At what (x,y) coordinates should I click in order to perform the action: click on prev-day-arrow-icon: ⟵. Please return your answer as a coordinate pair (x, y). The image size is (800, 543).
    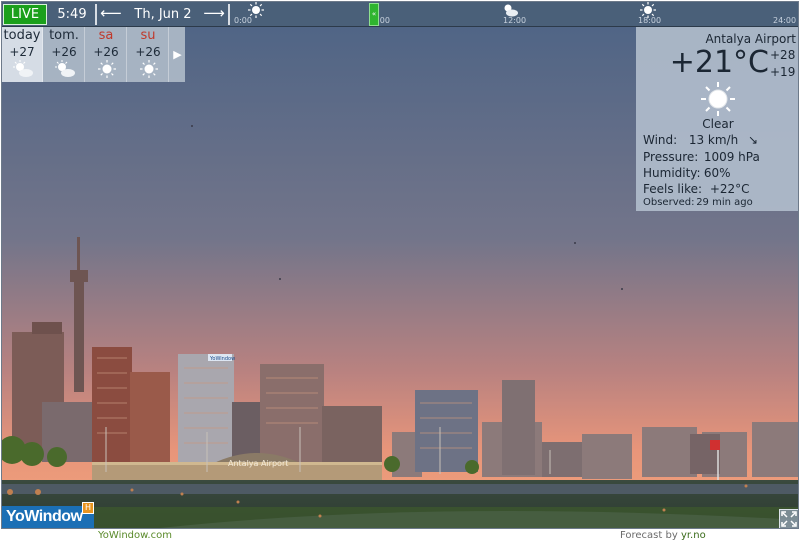
    Looking at the image, I should click on (111, 14).